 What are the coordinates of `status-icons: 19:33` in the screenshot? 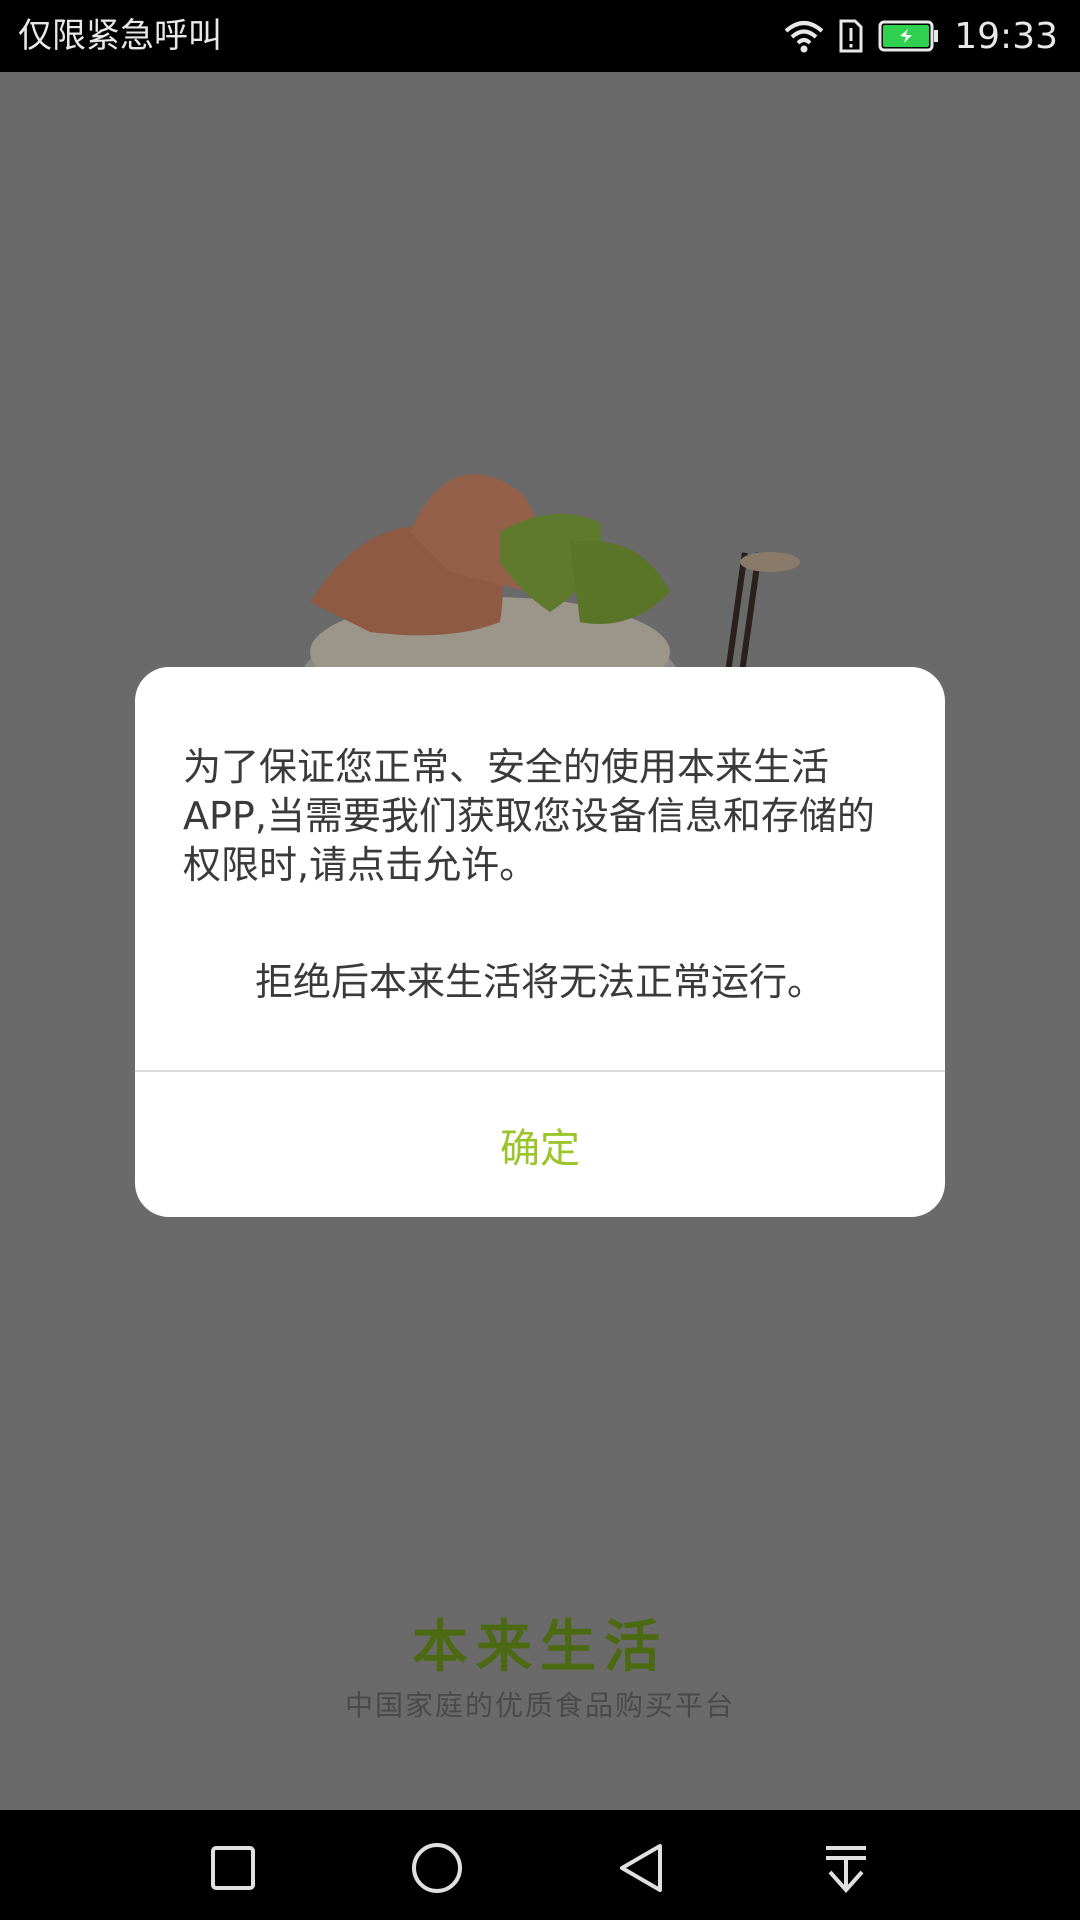 It's located at (921, 36).